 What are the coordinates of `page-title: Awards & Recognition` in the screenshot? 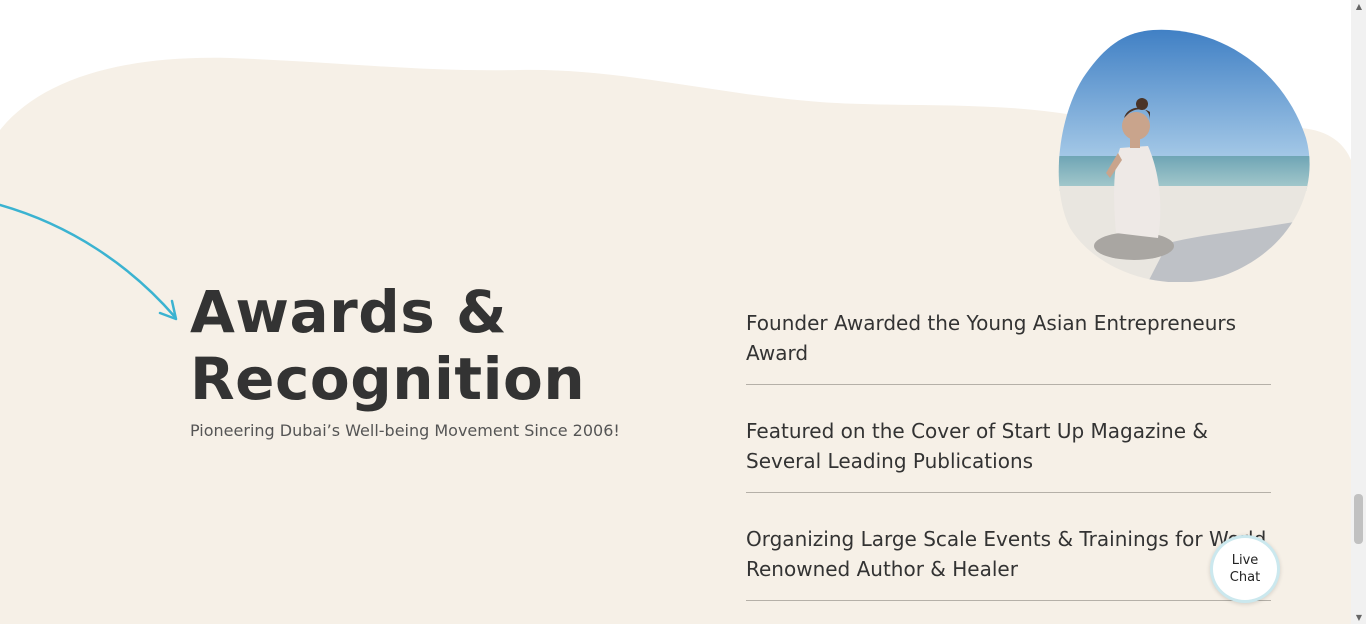 It's located at (430, 346).